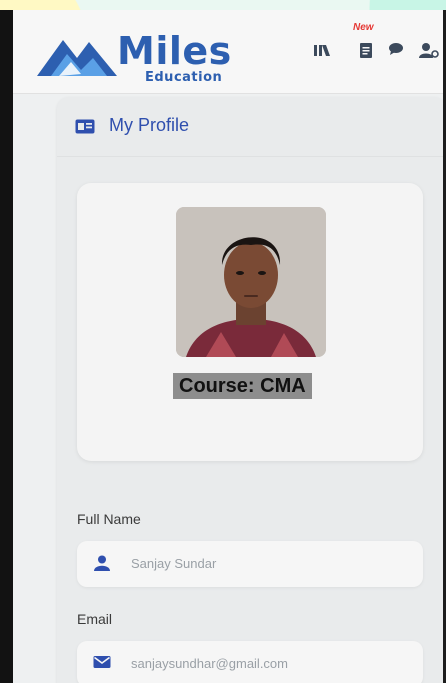  I want to click on full-name-label: Full Name, so click(109, 519).